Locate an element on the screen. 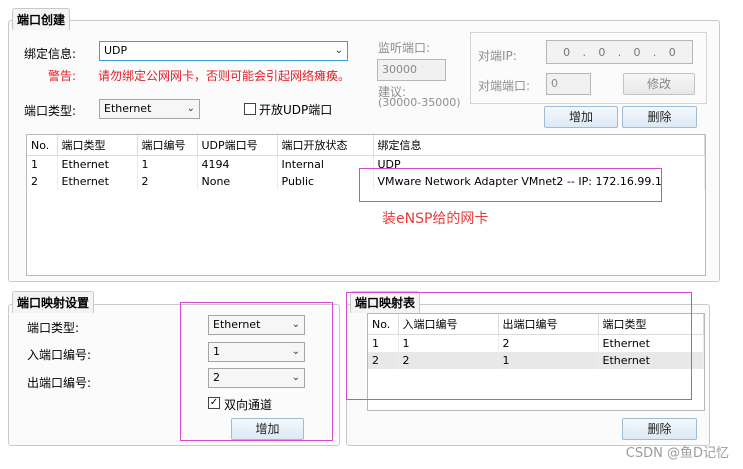  delete-port-button: 删除 is located at coordinates (659, 117).